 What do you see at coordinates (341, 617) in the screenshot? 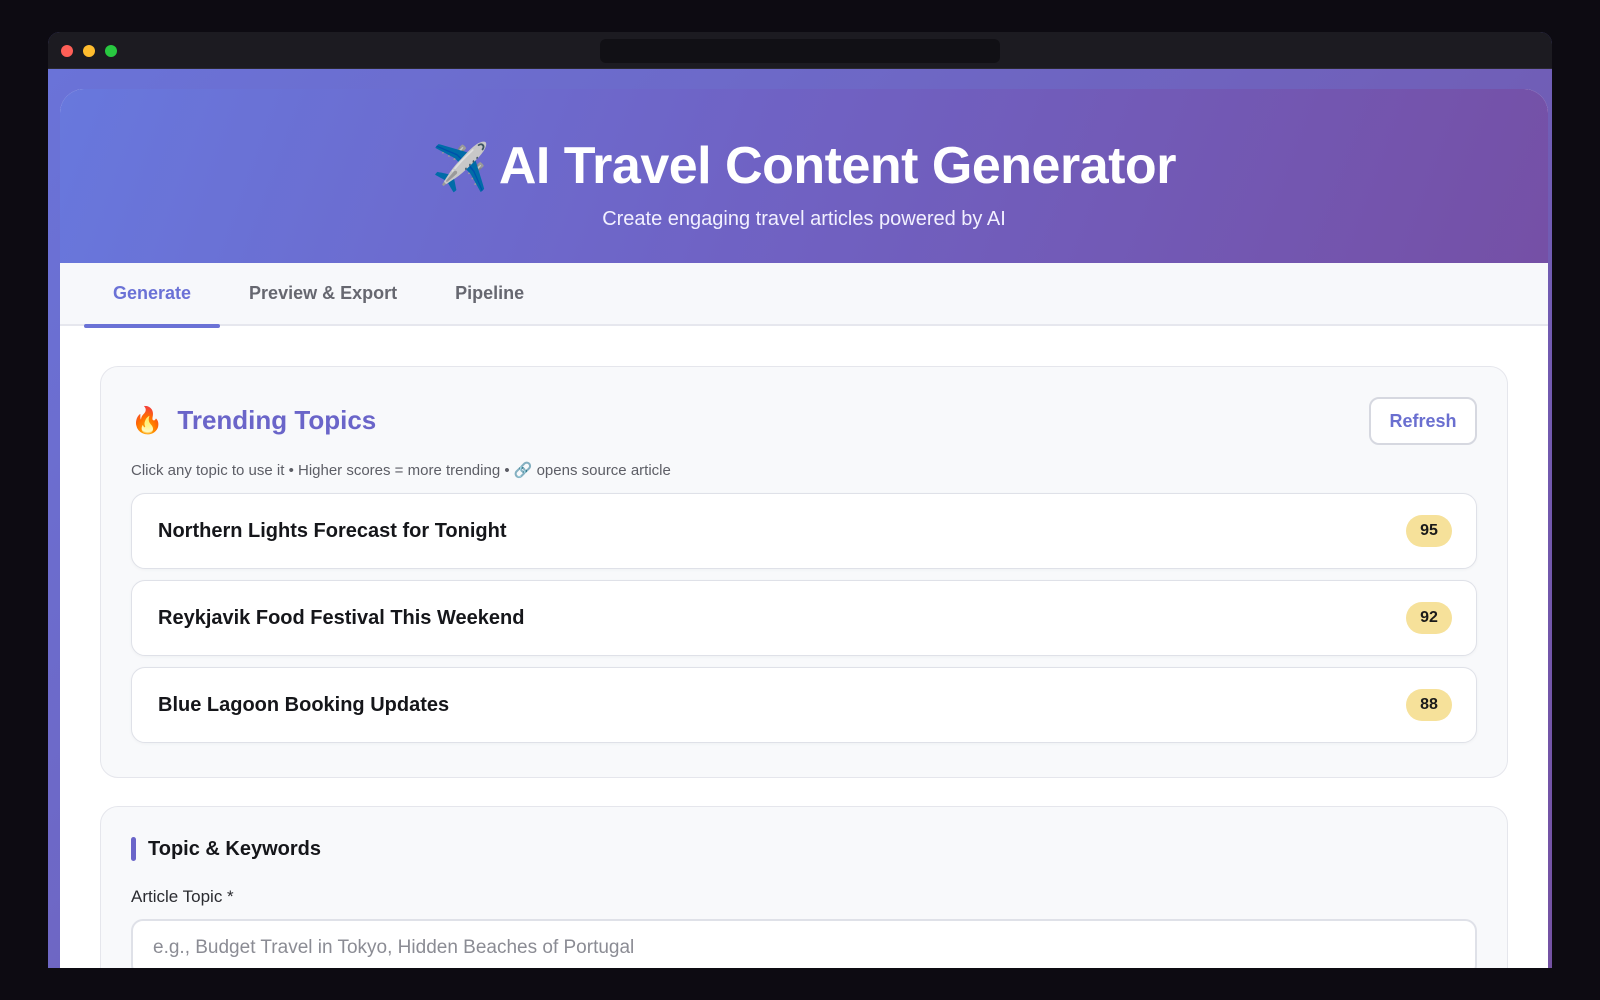
I see `topic-name: Reykjavik Food Festival This Weekend` at bounding box center [341, 617].